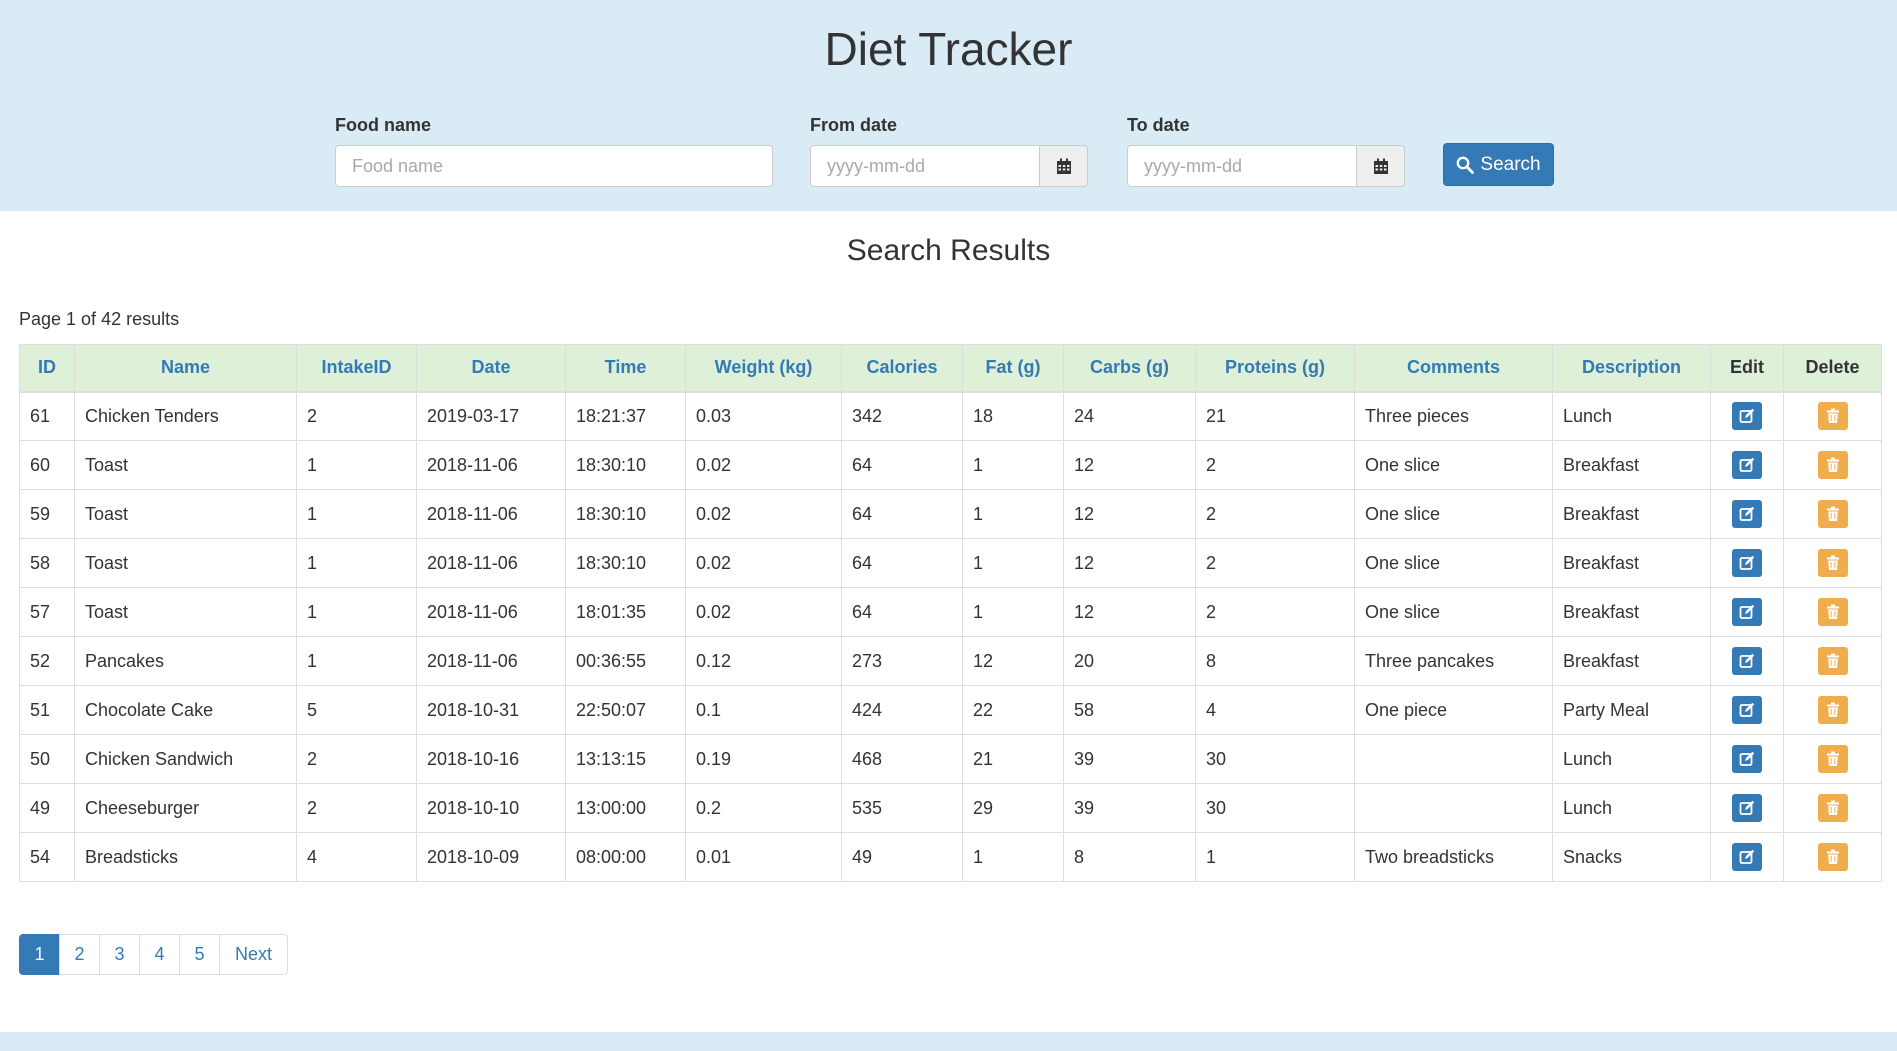 This screenshot has width=1897, height=1051. What do you see at coordinates (1381, 166) in the screenshot?
I see `to-date-calendar-button` at bounding box center [1381, 166].